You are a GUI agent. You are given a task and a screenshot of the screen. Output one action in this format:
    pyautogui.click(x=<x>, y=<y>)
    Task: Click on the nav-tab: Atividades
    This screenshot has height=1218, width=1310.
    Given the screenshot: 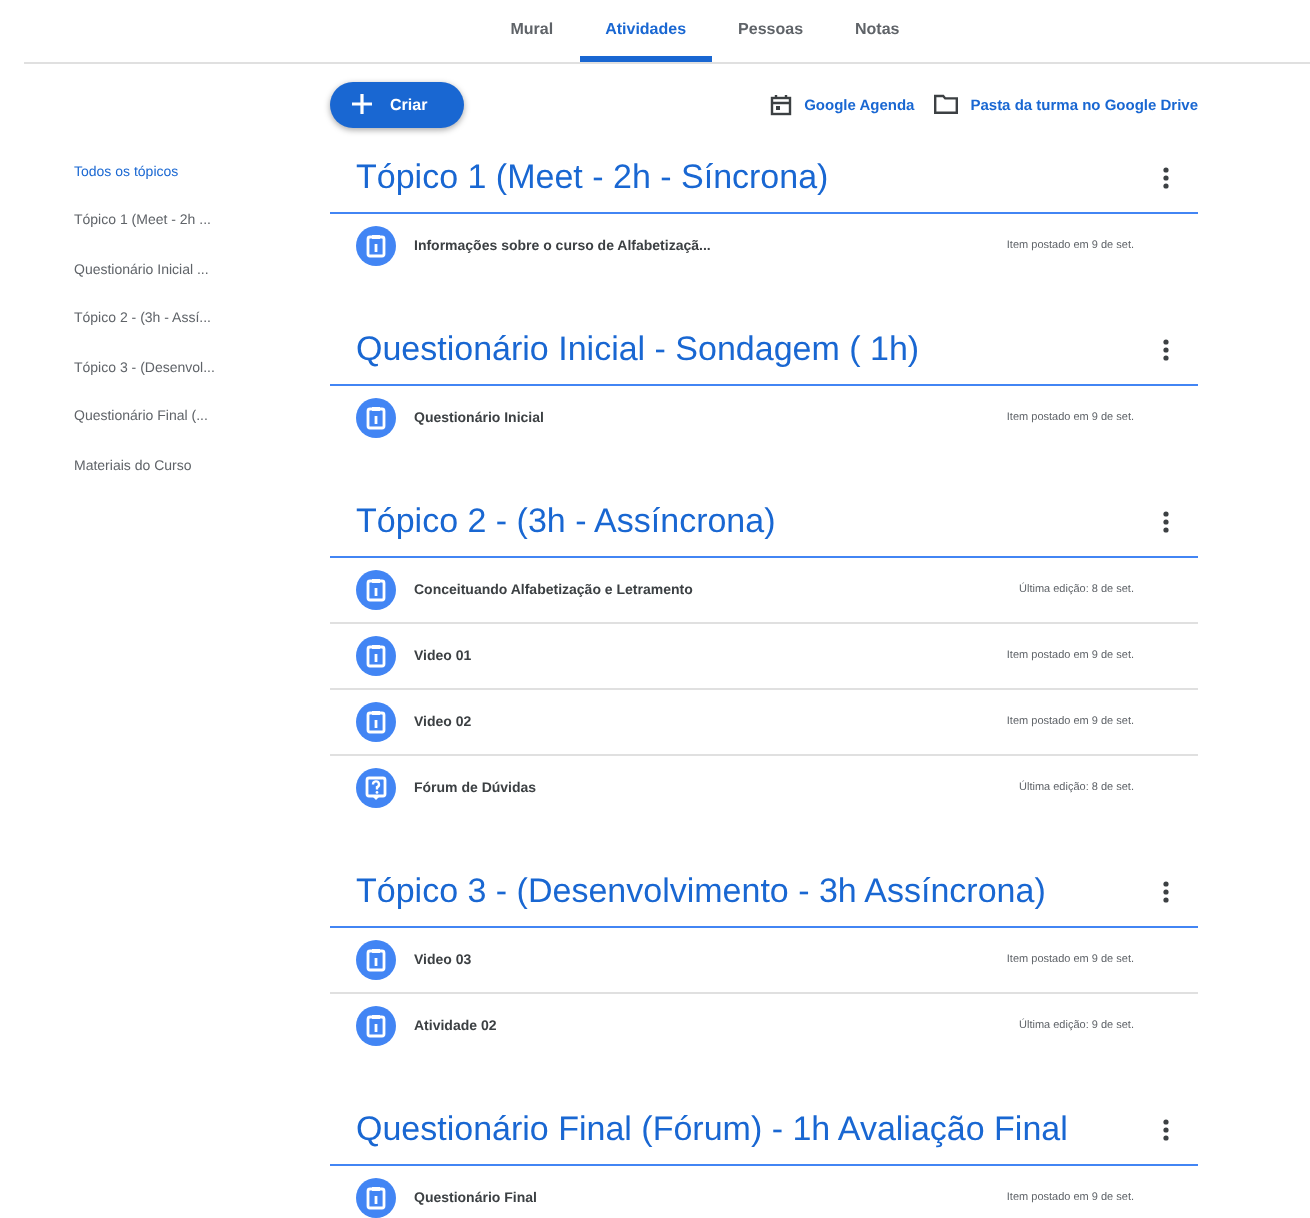 What is the action you would take?
    pyautogui.click(x=646, y=31)
    